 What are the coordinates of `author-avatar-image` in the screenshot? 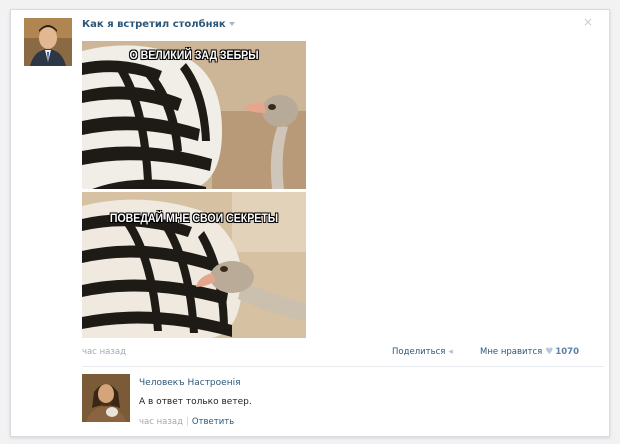 It's located at (48, 42).